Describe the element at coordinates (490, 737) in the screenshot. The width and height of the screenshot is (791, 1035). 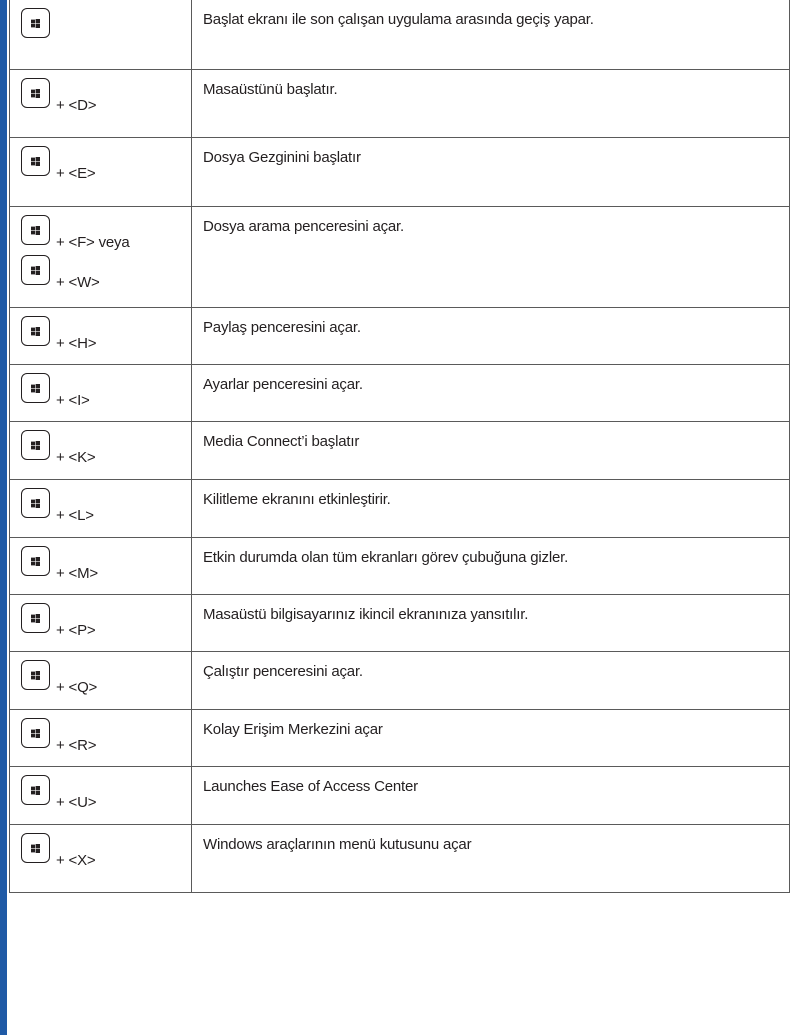
I see `shortcut-description-cell: Kolay Erişim Merkezini açar` at that location.